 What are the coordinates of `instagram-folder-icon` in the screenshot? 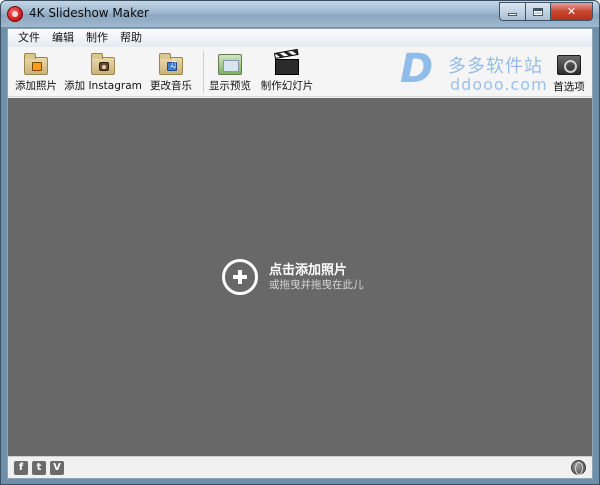 It's located at (103, 64).